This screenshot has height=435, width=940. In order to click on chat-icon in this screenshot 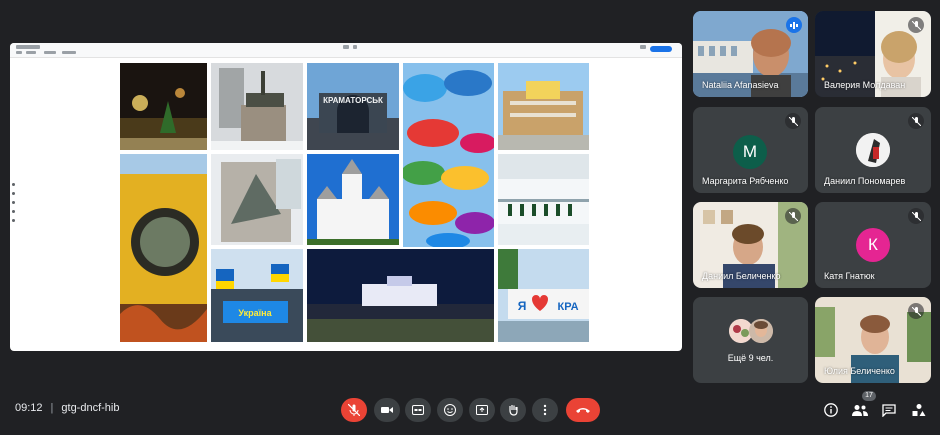, I will do `click(889, 410)`.